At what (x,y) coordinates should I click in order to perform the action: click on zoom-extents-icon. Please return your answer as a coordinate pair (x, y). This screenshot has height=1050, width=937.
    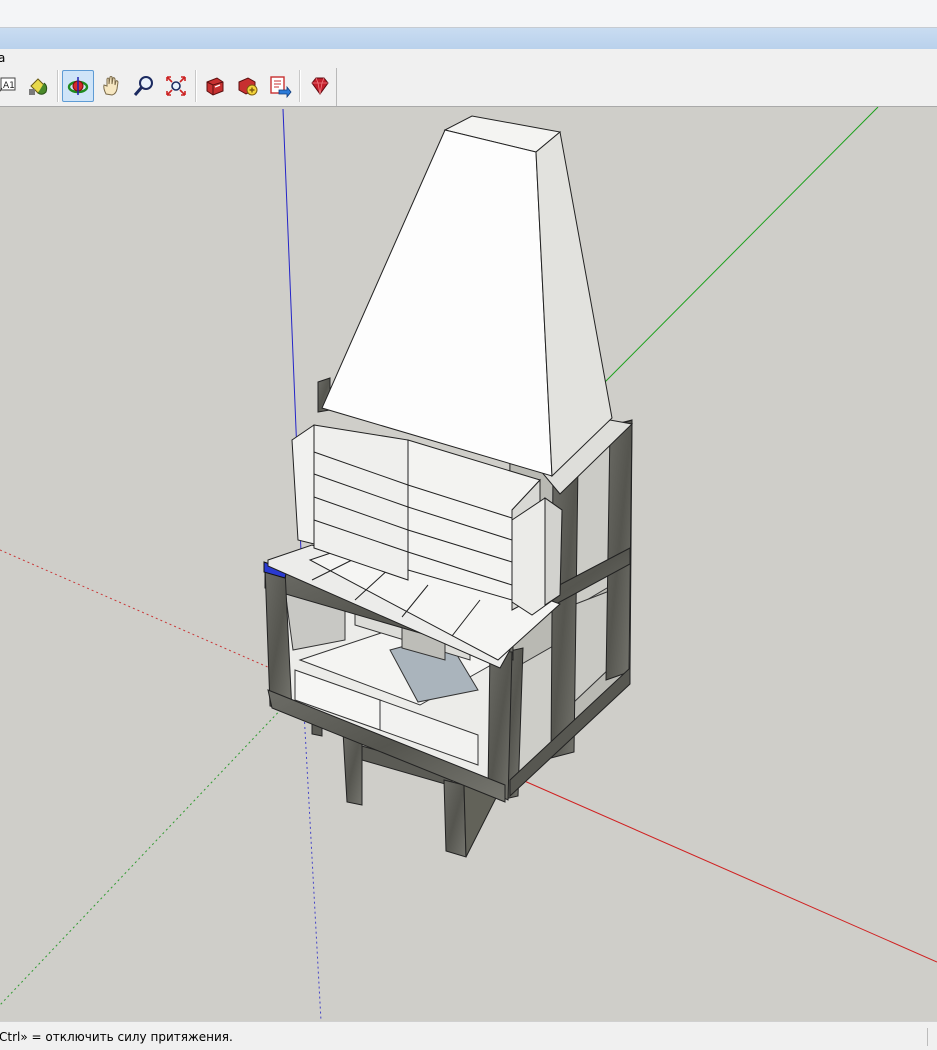
    Looking at the image, I should click on (176, 86).